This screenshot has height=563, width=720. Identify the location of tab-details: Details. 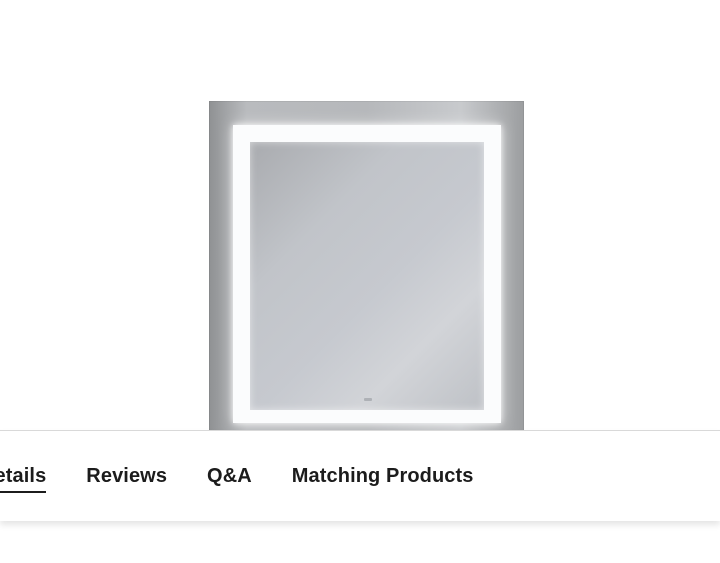
(23, 479).